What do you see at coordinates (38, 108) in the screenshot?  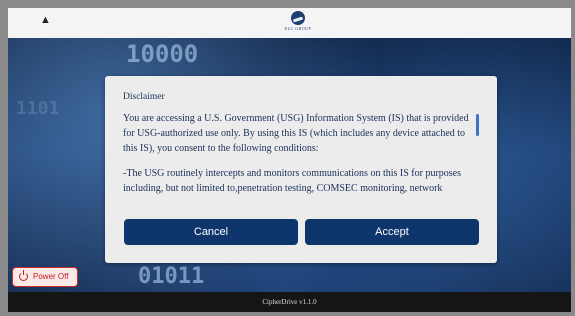 I see `background-binary-text: 1101` at bounding box center [38, 108].